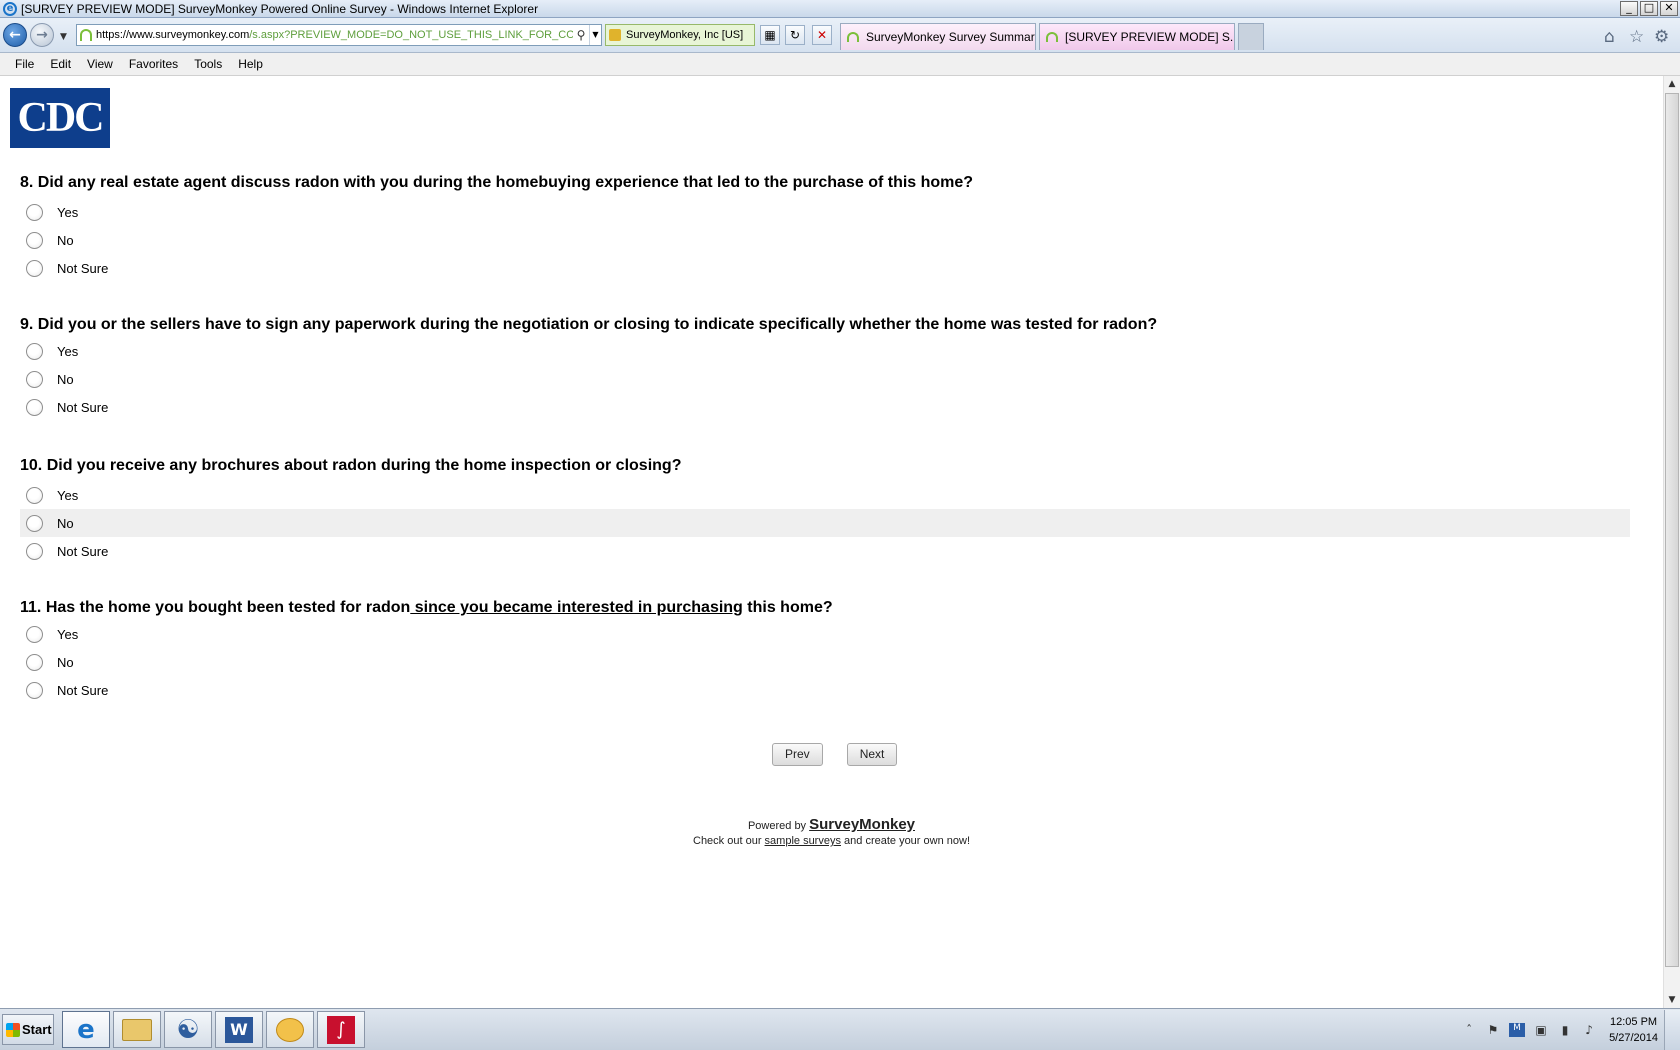 The width and height of the screenshot is (1680, 1050). Describe the element at coordinates (907, 841) in the screenshot. I see `footer-text-end: and create your own now!` at that location.